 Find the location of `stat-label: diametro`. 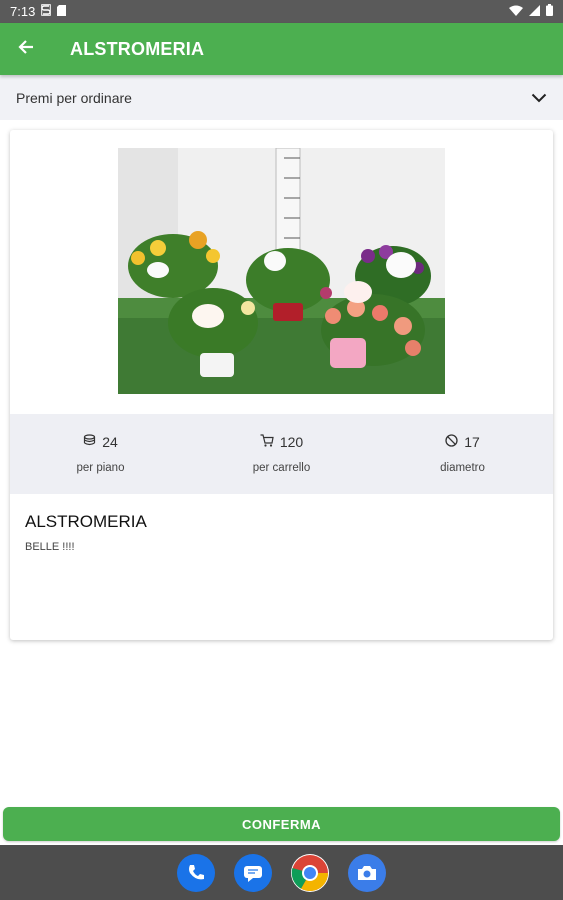

stat-label: diametro is located at coordinates (462, 468).